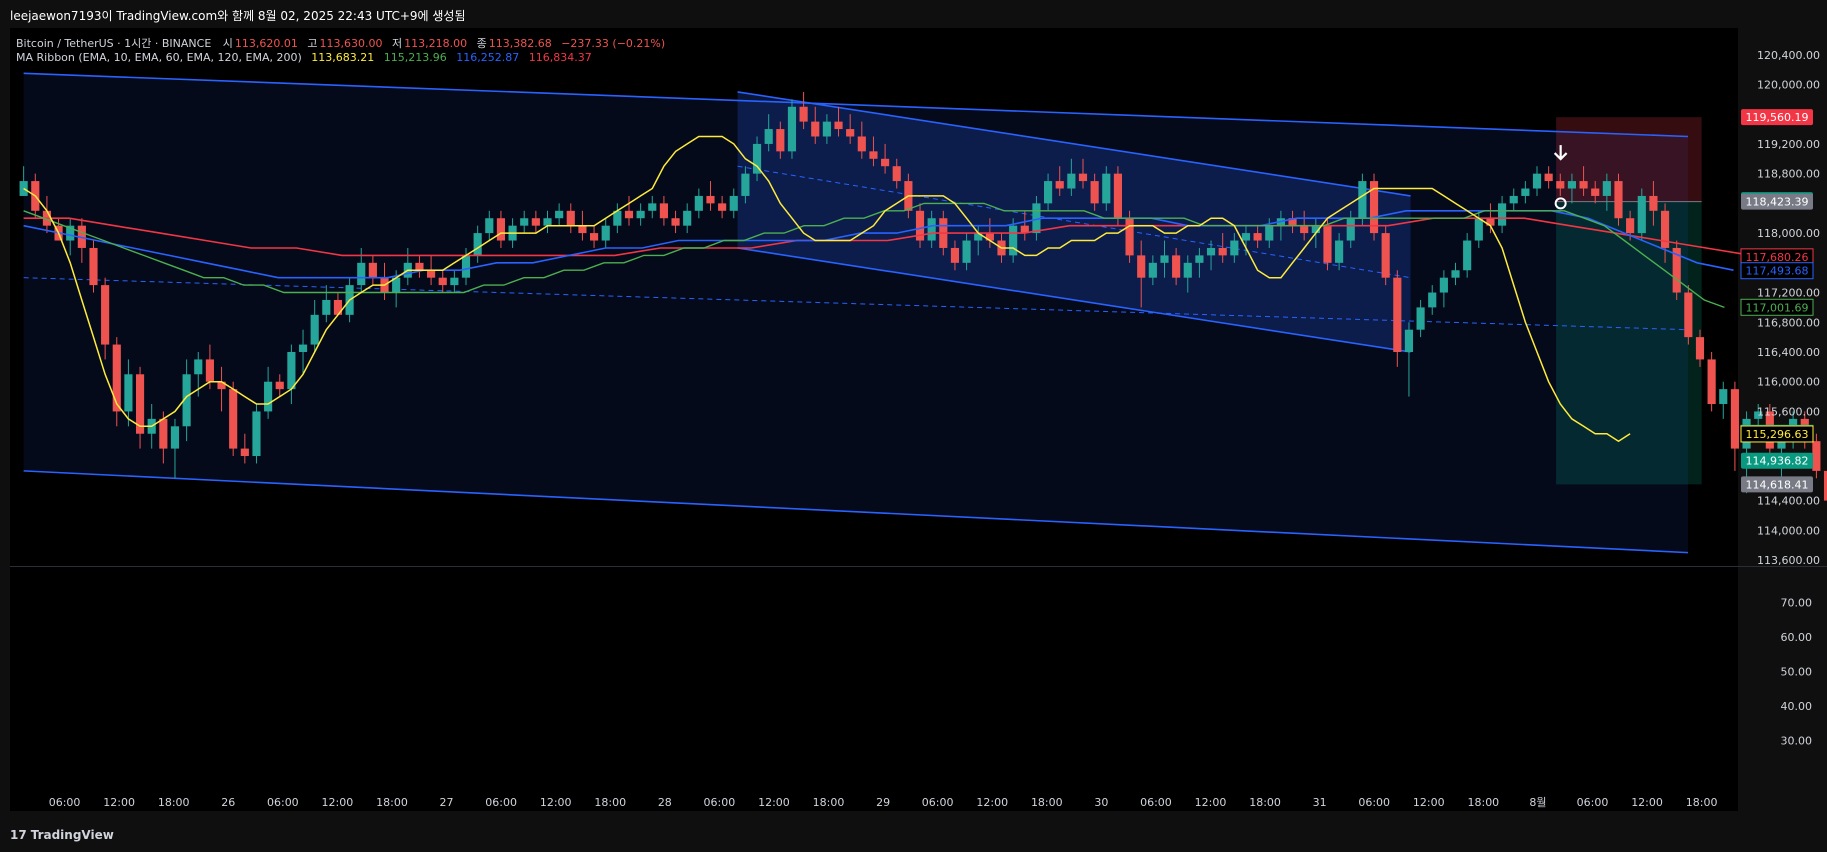 The image size is (1827, 852). Describe the element at coordinates (415, 57) in the screenshot. I see `ribbon-value-ema60: 115,213.96` at that location.